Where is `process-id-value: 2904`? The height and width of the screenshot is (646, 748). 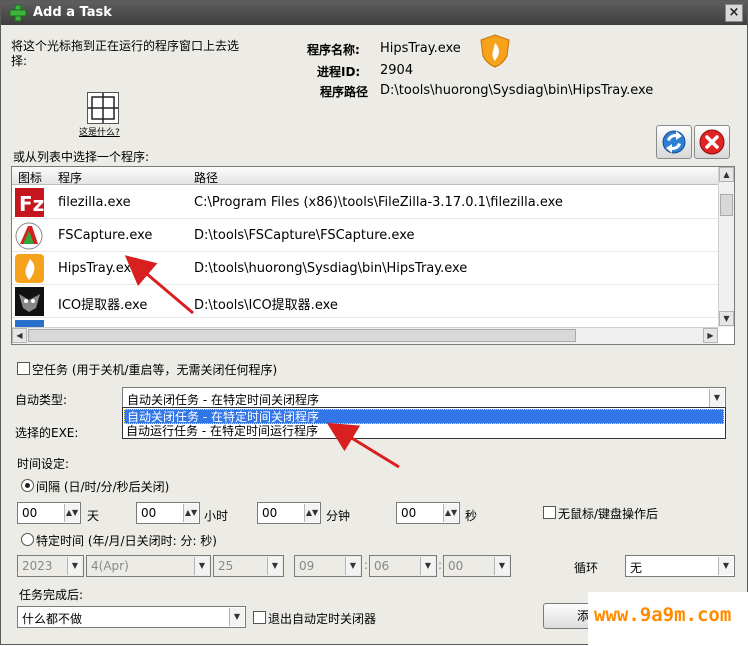
process-id-value: 2904 is located at coordinates (397, 70).